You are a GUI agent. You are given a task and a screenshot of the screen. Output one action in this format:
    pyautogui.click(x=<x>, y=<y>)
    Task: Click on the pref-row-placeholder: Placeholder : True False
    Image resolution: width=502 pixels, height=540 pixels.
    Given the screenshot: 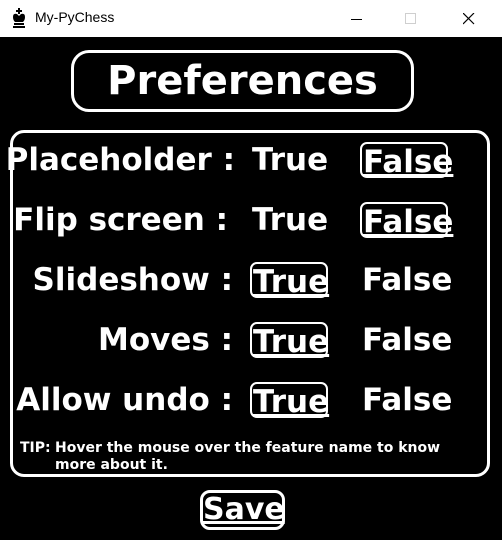 What is the action you would take?
    pyautogui.click(x=251, y=160)
    